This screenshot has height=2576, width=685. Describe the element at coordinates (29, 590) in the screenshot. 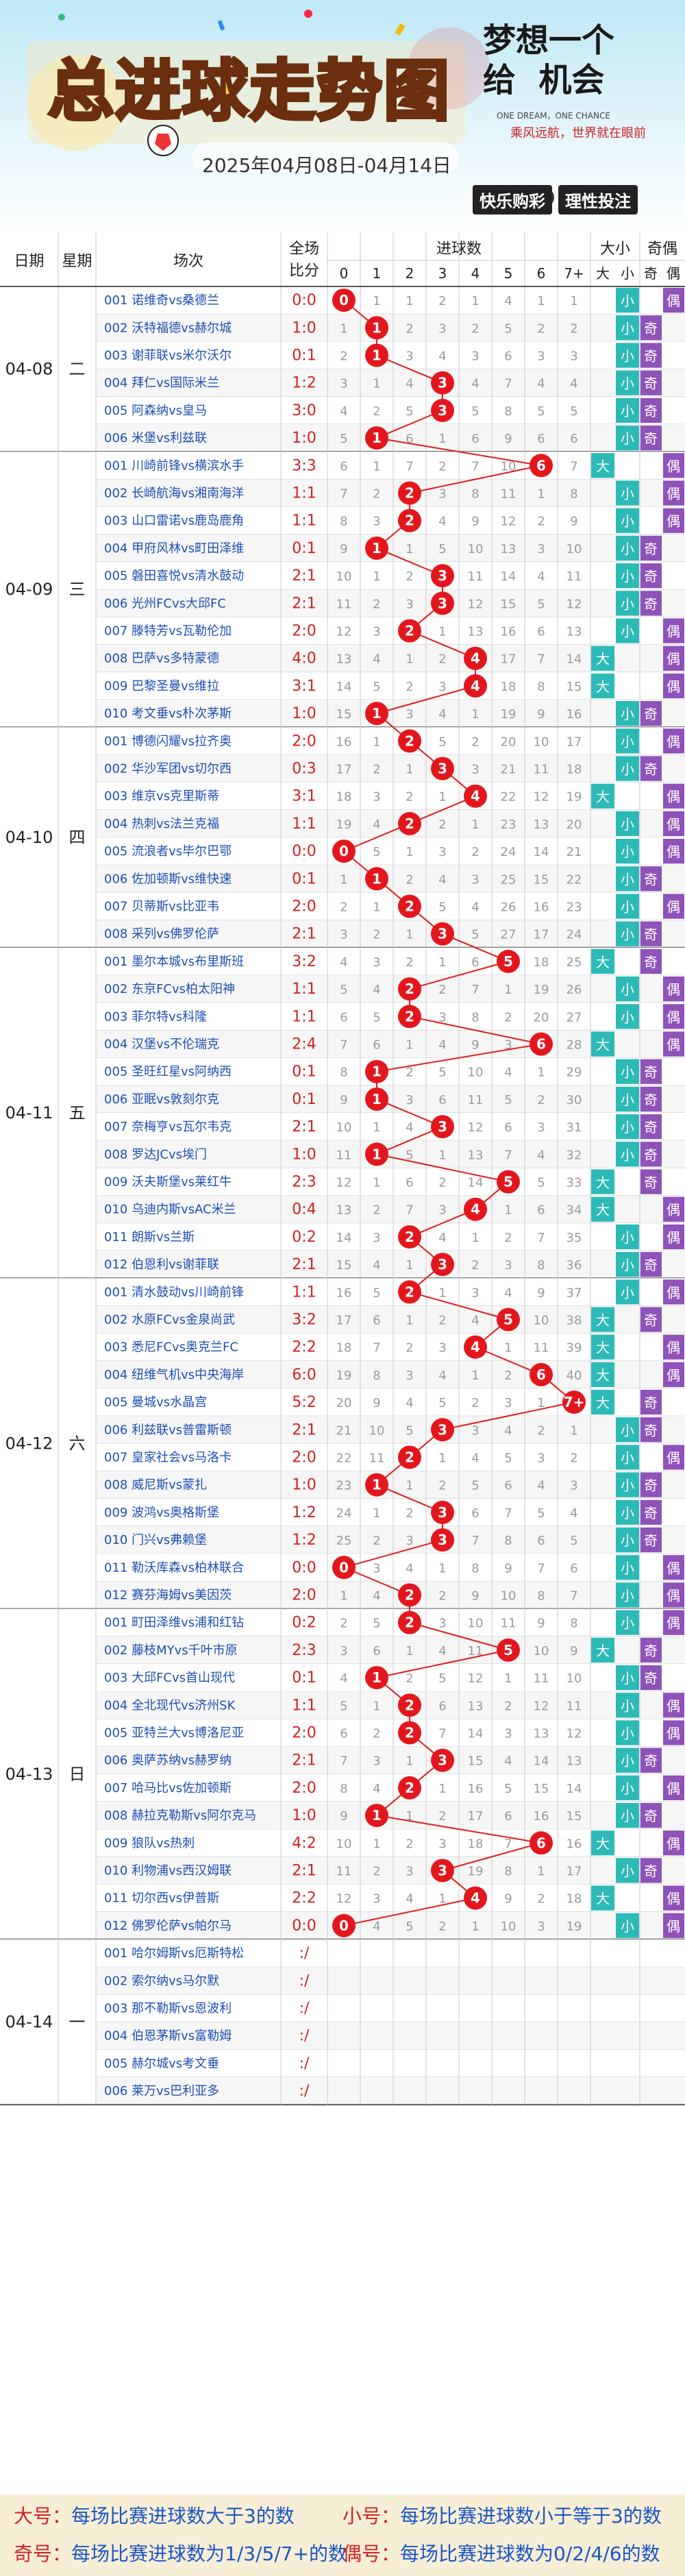

I see `group-date: 04-09` at that location.